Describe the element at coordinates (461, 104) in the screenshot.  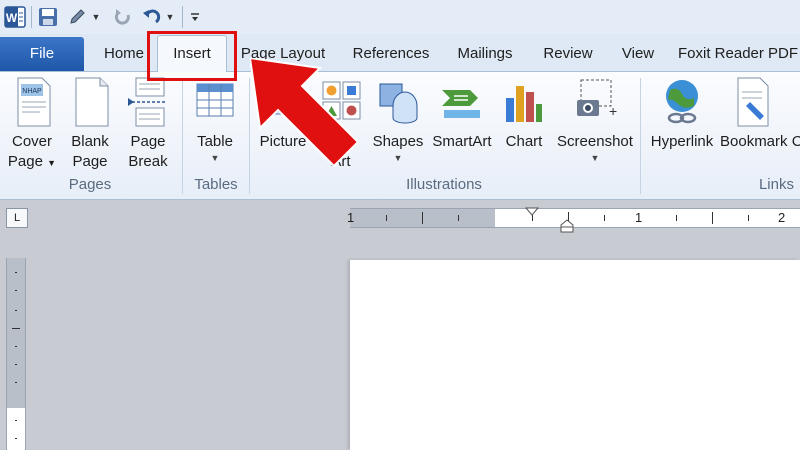
I see `smartart-icon` at that location.